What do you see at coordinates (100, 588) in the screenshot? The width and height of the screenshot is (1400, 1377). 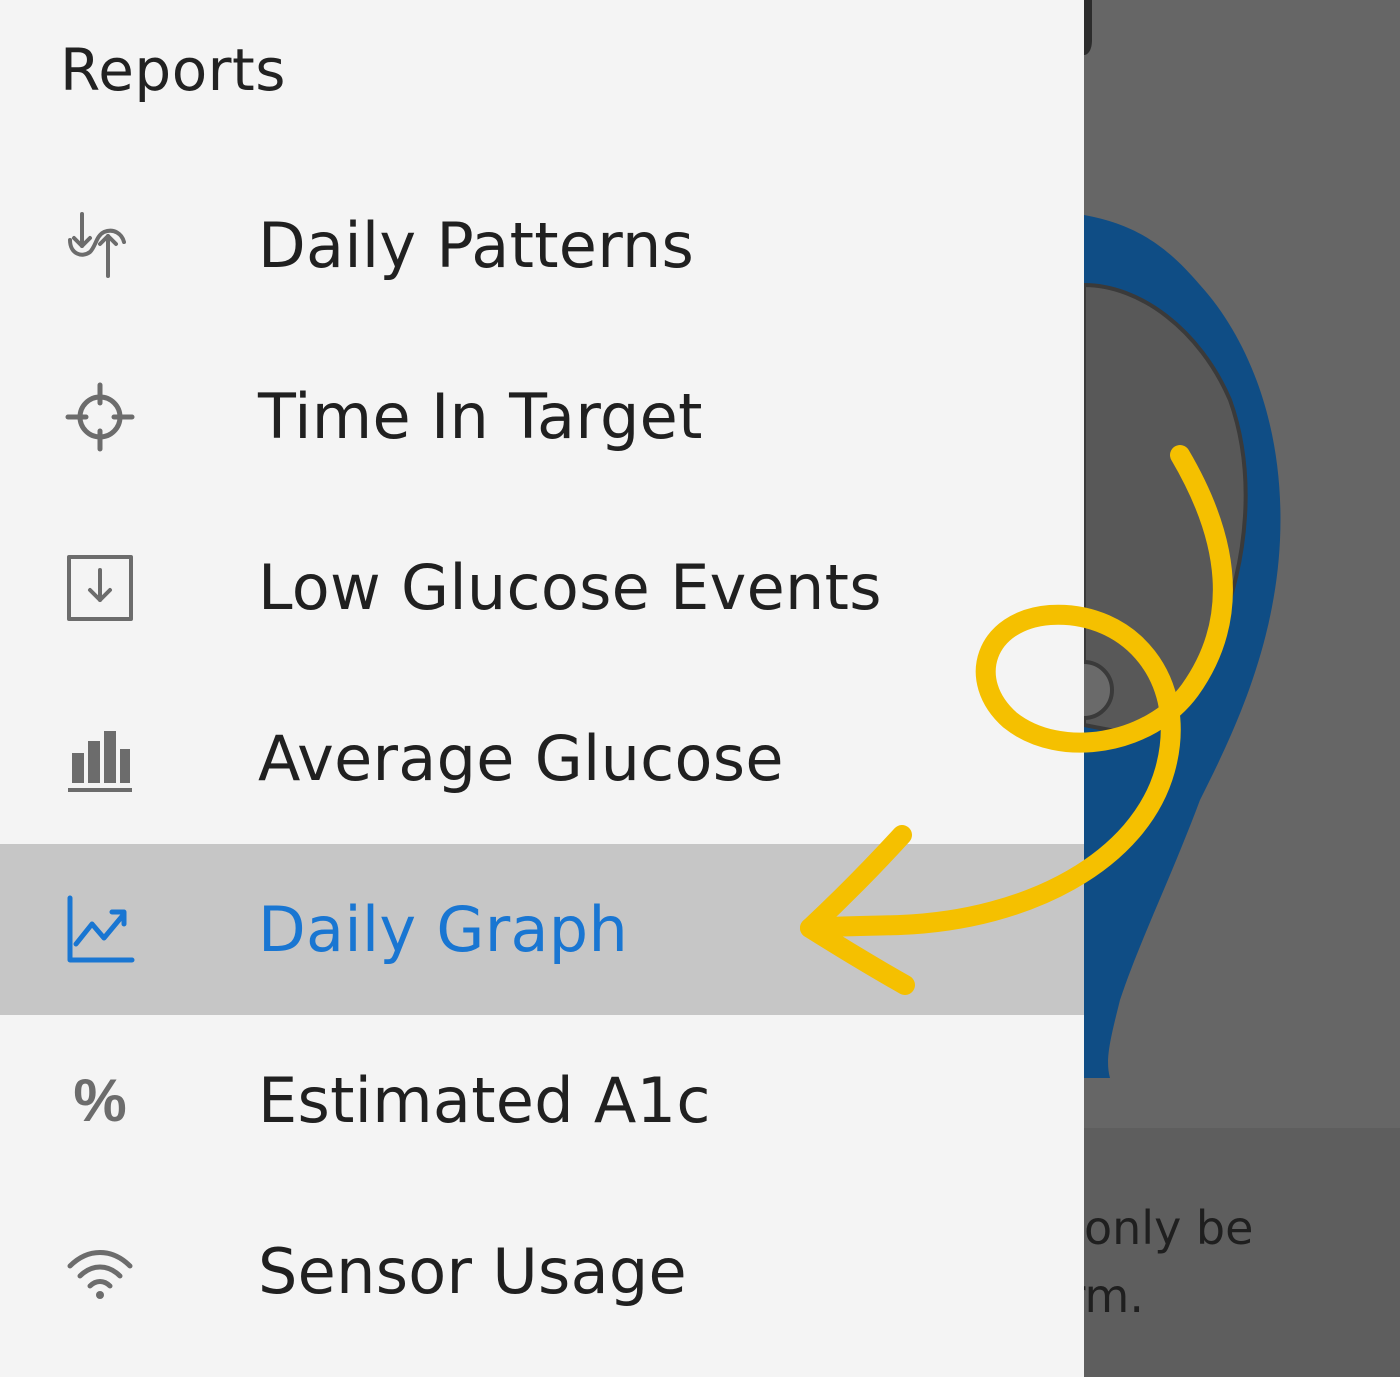 I see `download-box-icon` at bounding box center [100, 588].